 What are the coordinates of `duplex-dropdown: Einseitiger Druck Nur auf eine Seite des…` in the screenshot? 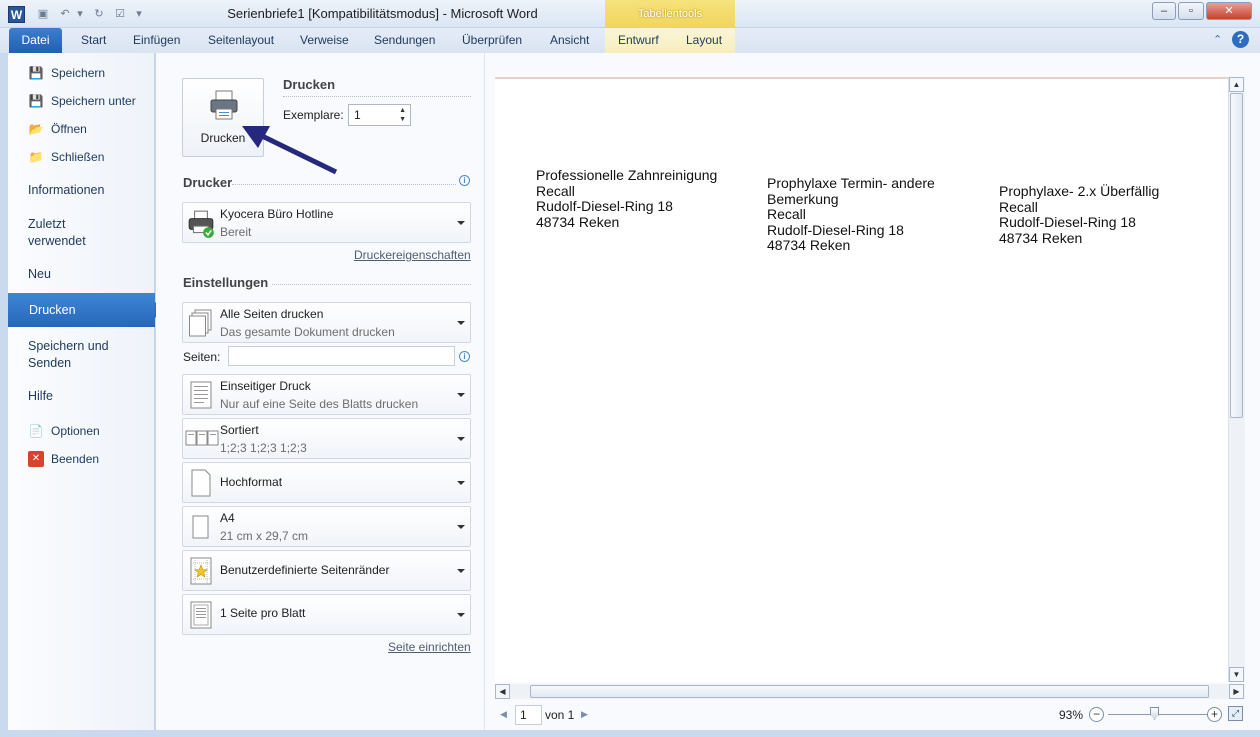 It's located at (326, 394).